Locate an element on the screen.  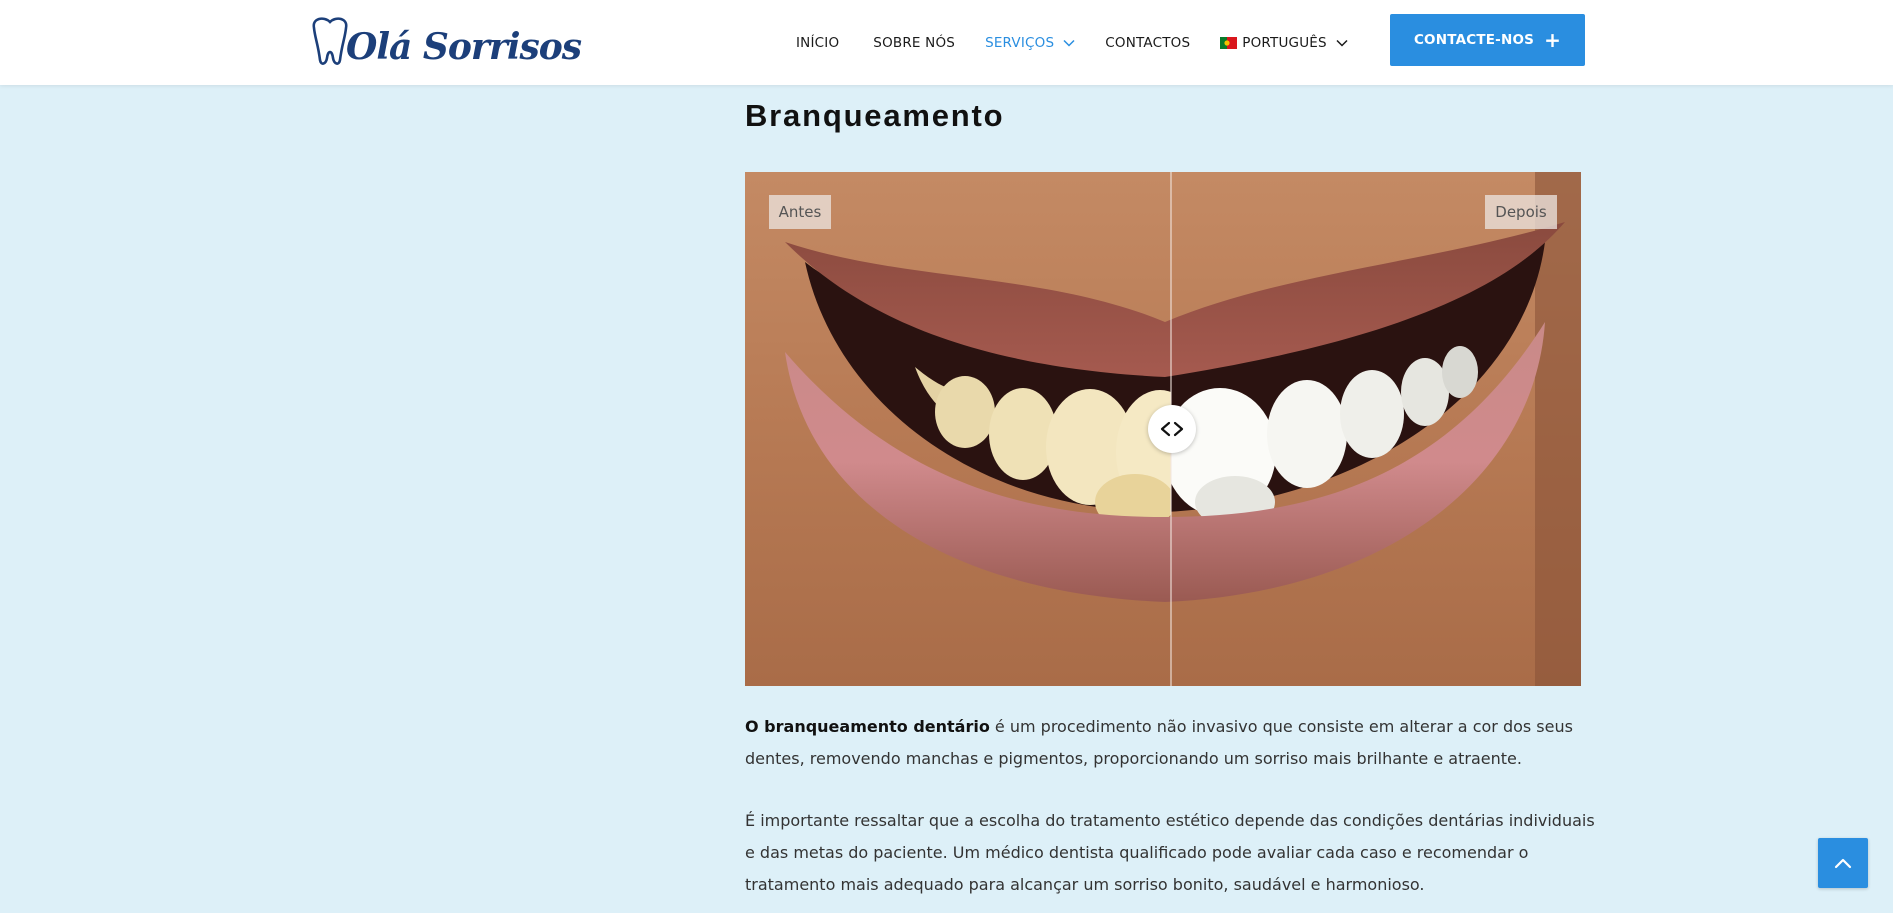
back-to-top-button is located at coordinates (1843, 863).